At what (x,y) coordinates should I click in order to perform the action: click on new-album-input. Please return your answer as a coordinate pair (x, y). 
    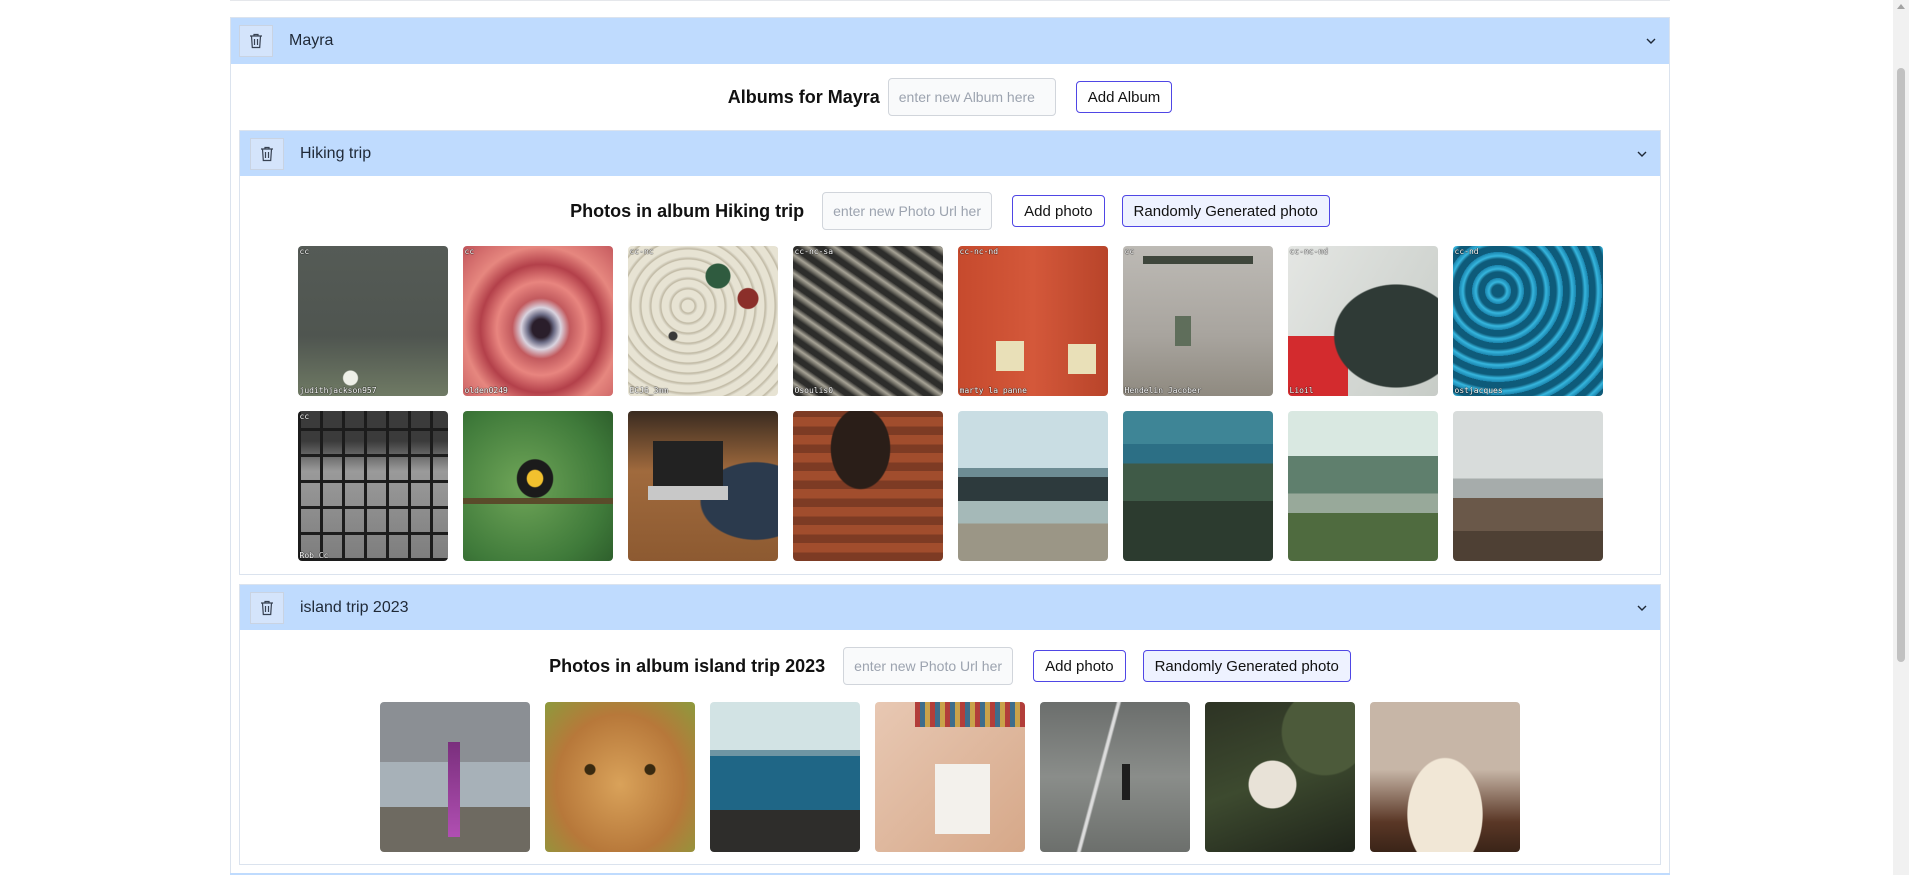
    Looking at the image, I should click on (971, 97).